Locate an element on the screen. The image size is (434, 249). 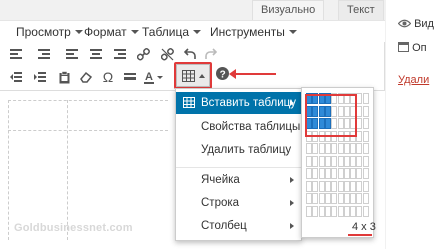
menu-insert-table: Вставить таблицу is located at coordinates (238, 103).